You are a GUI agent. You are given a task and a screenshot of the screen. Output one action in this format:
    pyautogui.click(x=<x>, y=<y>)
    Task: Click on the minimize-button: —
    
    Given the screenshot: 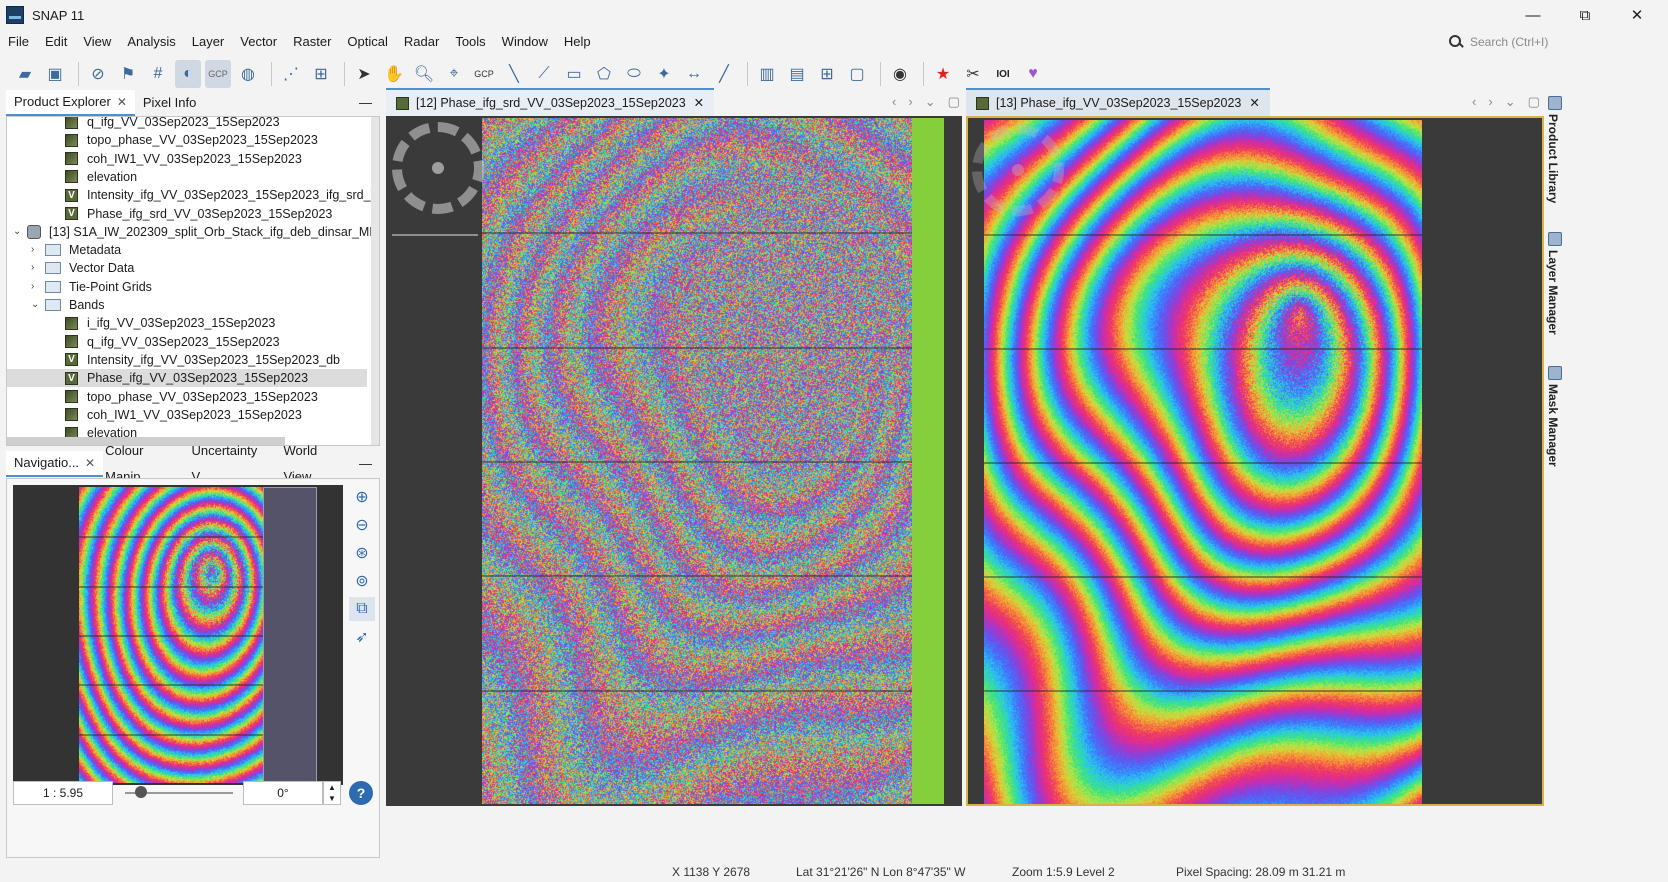 What is the action you would take?
    pyautogui.click(x=1533, y=15)
    